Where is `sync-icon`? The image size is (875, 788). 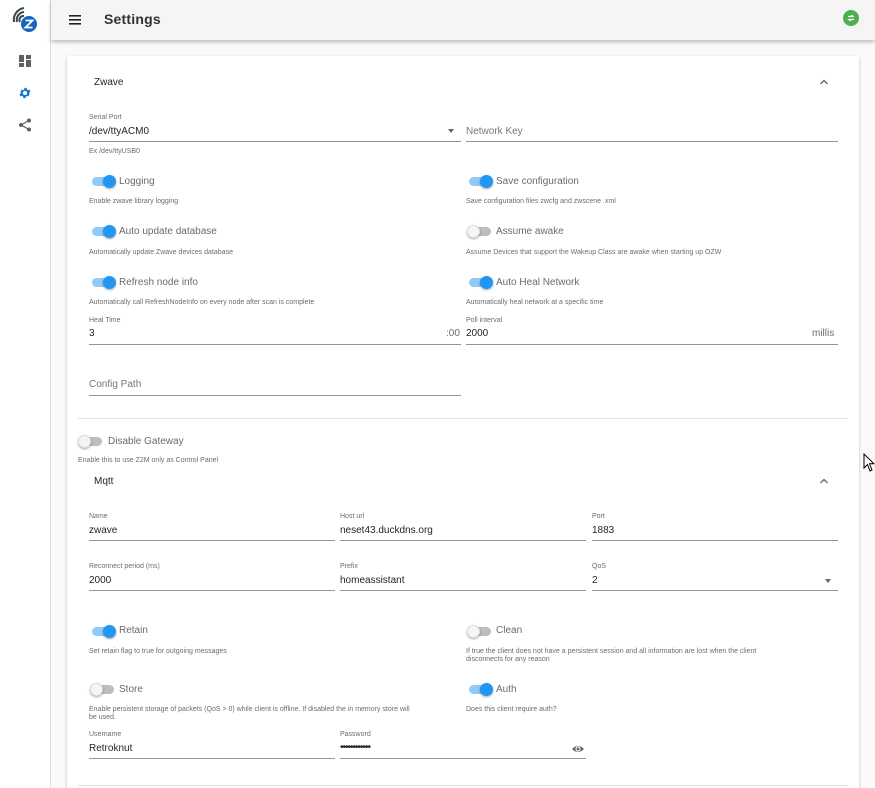
sync-icon is located at coordinates (851, 18).